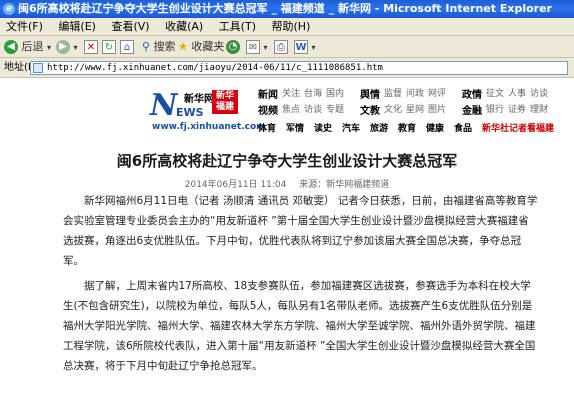  Describe the element at coordinates (184, 26) in the screenshot. I see `menu-favorites: 收藏(A)` at that location.